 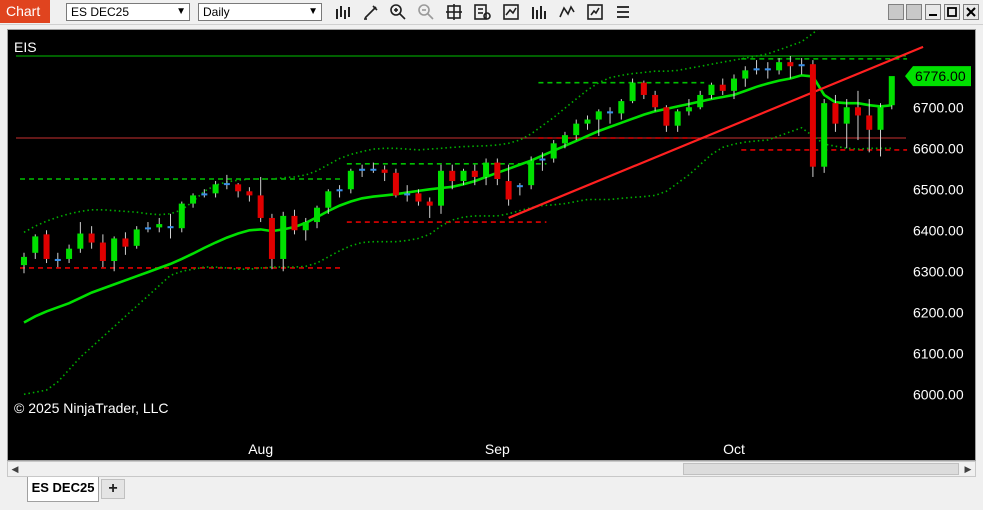 What do you see at coordinates (25, 11) in the screenshot?
I see `window-title: Chart` at bounding box center [25, 11].